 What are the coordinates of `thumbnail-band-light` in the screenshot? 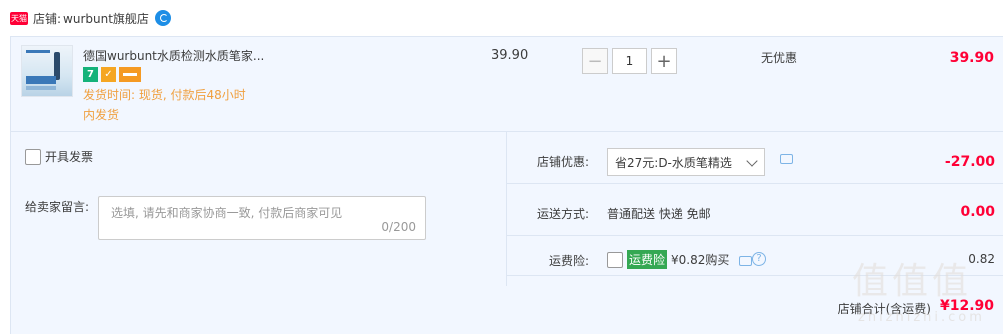 It's located at (41, 88).